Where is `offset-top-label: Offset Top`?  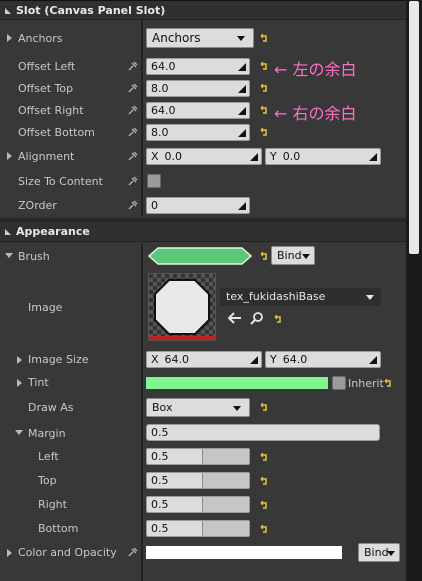 offset-top-label: Offset Top is located at coordinates (46, 88).